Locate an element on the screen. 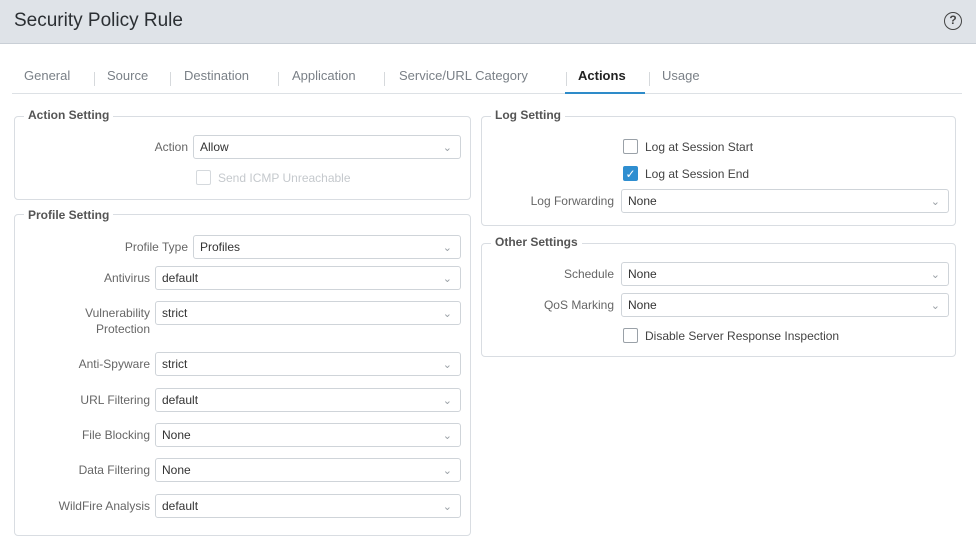 Image resolution: width=976 pixels, height=540 pixels. vulnerability-protection-label: Vulnerability Protection is located at coordinates (117, 321).